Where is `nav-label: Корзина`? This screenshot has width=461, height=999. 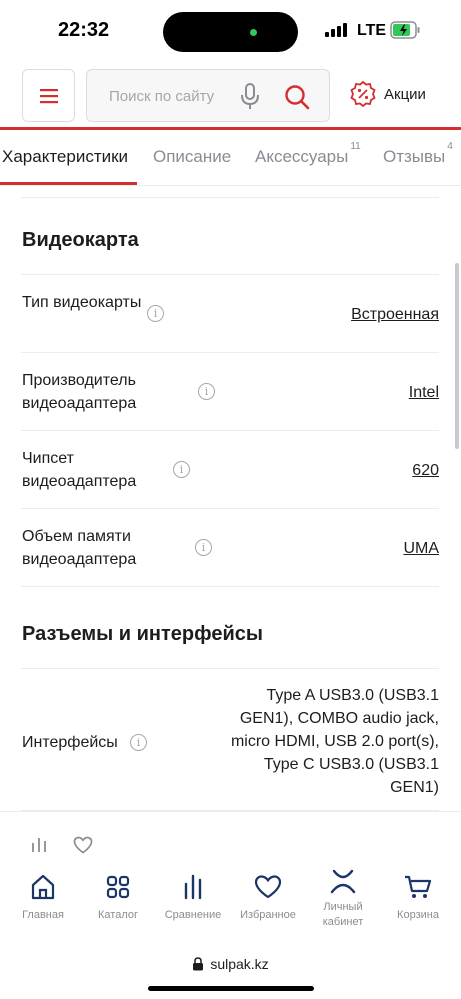
nav-label: Корзина is located at coordinates (418, 915).